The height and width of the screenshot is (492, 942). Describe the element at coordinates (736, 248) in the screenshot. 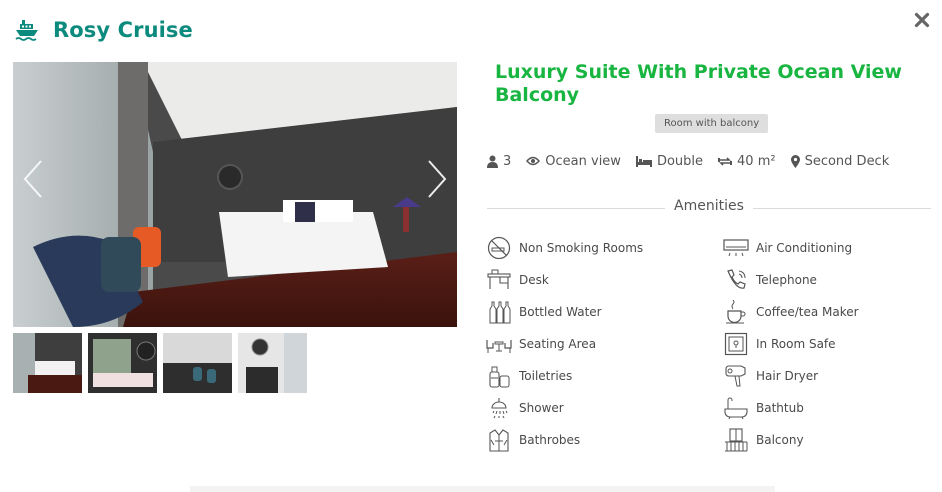

I see `air-conditioner-icon` at that location.